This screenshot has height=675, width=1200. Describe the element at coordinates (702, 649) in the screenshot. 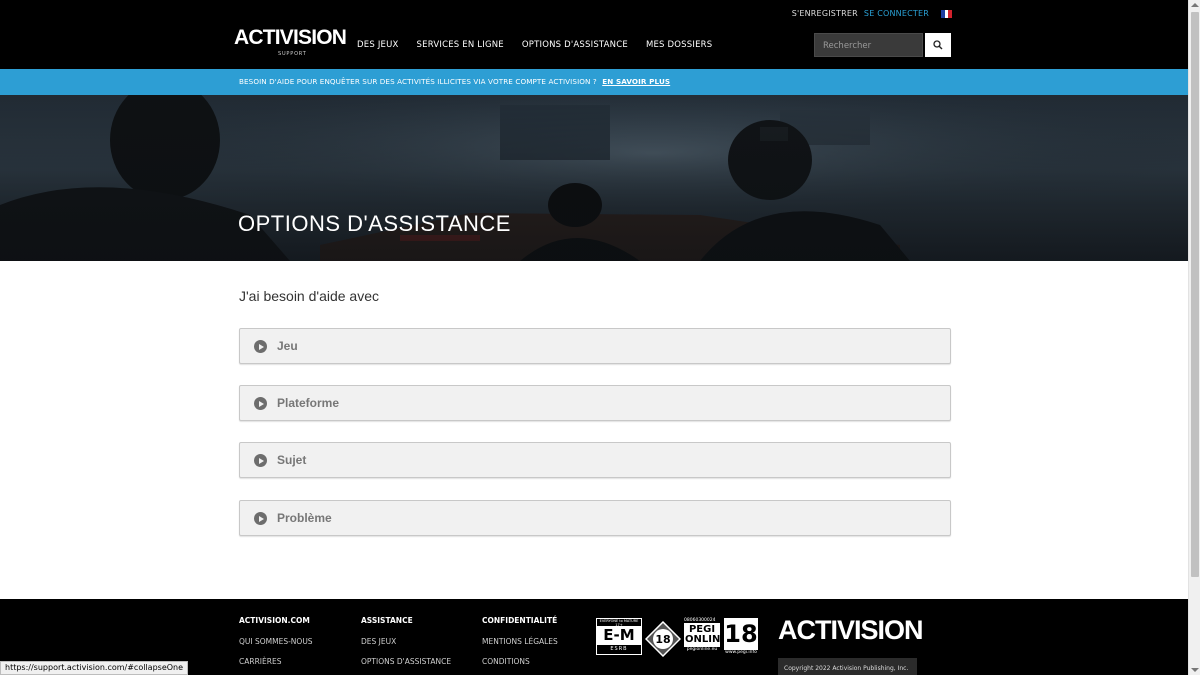

I see `pegi-online-url: pegionline.eu` at that location.